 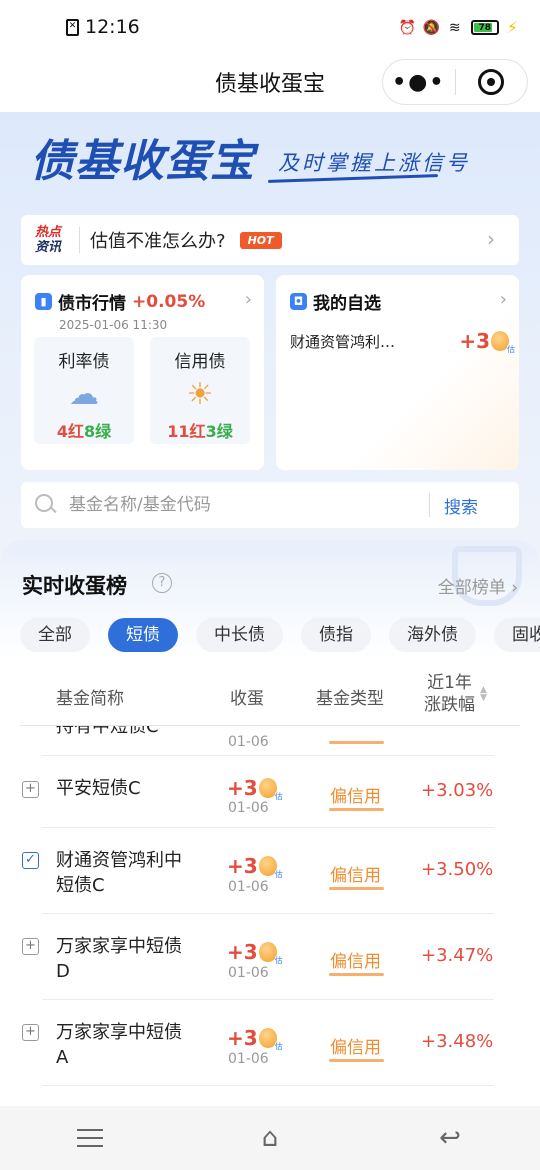 I want to click on column-header-eggs: 收蛋, so click(x=247, y=696).